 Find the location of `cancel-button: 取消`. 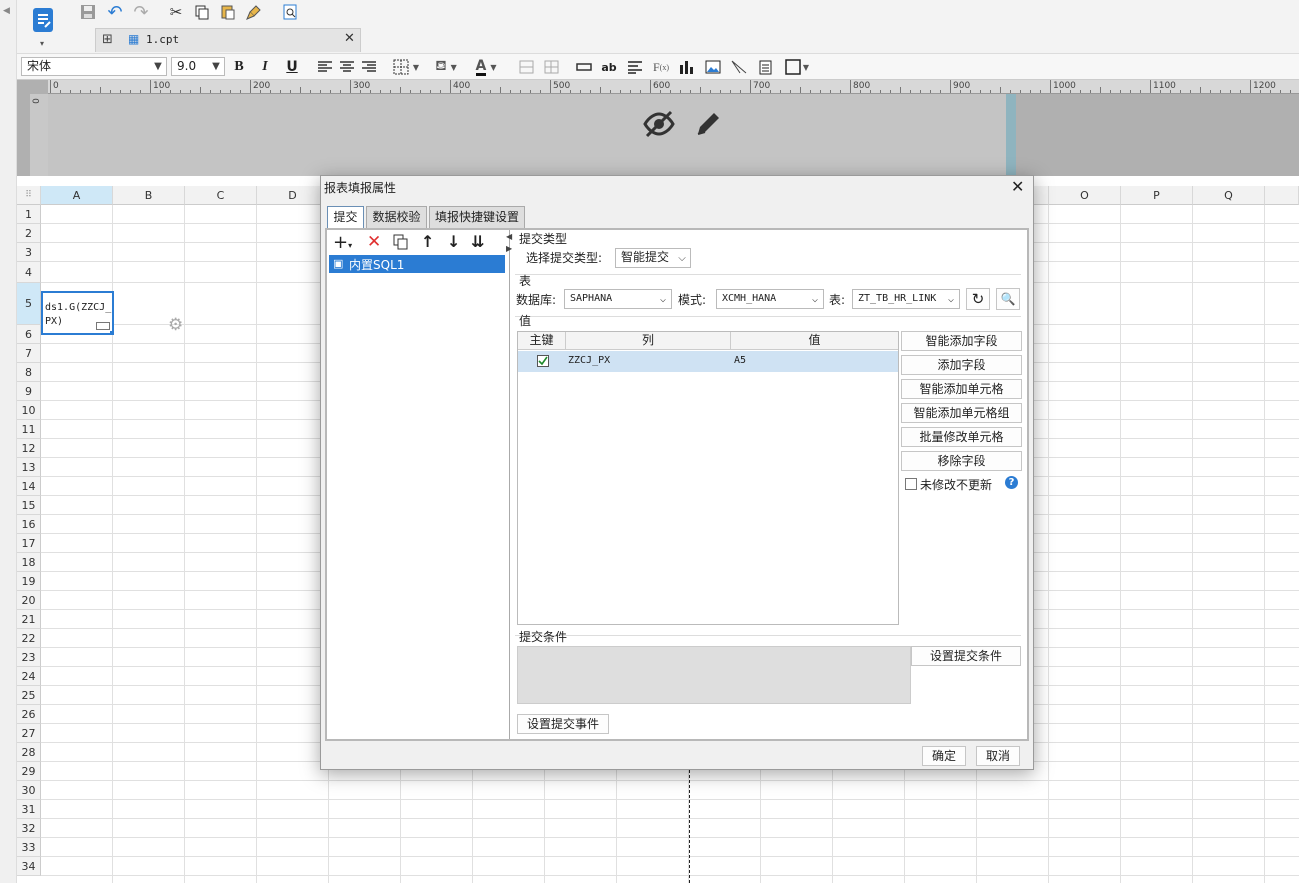

cancel-button: 取消 is located at coordinates (998, 756).